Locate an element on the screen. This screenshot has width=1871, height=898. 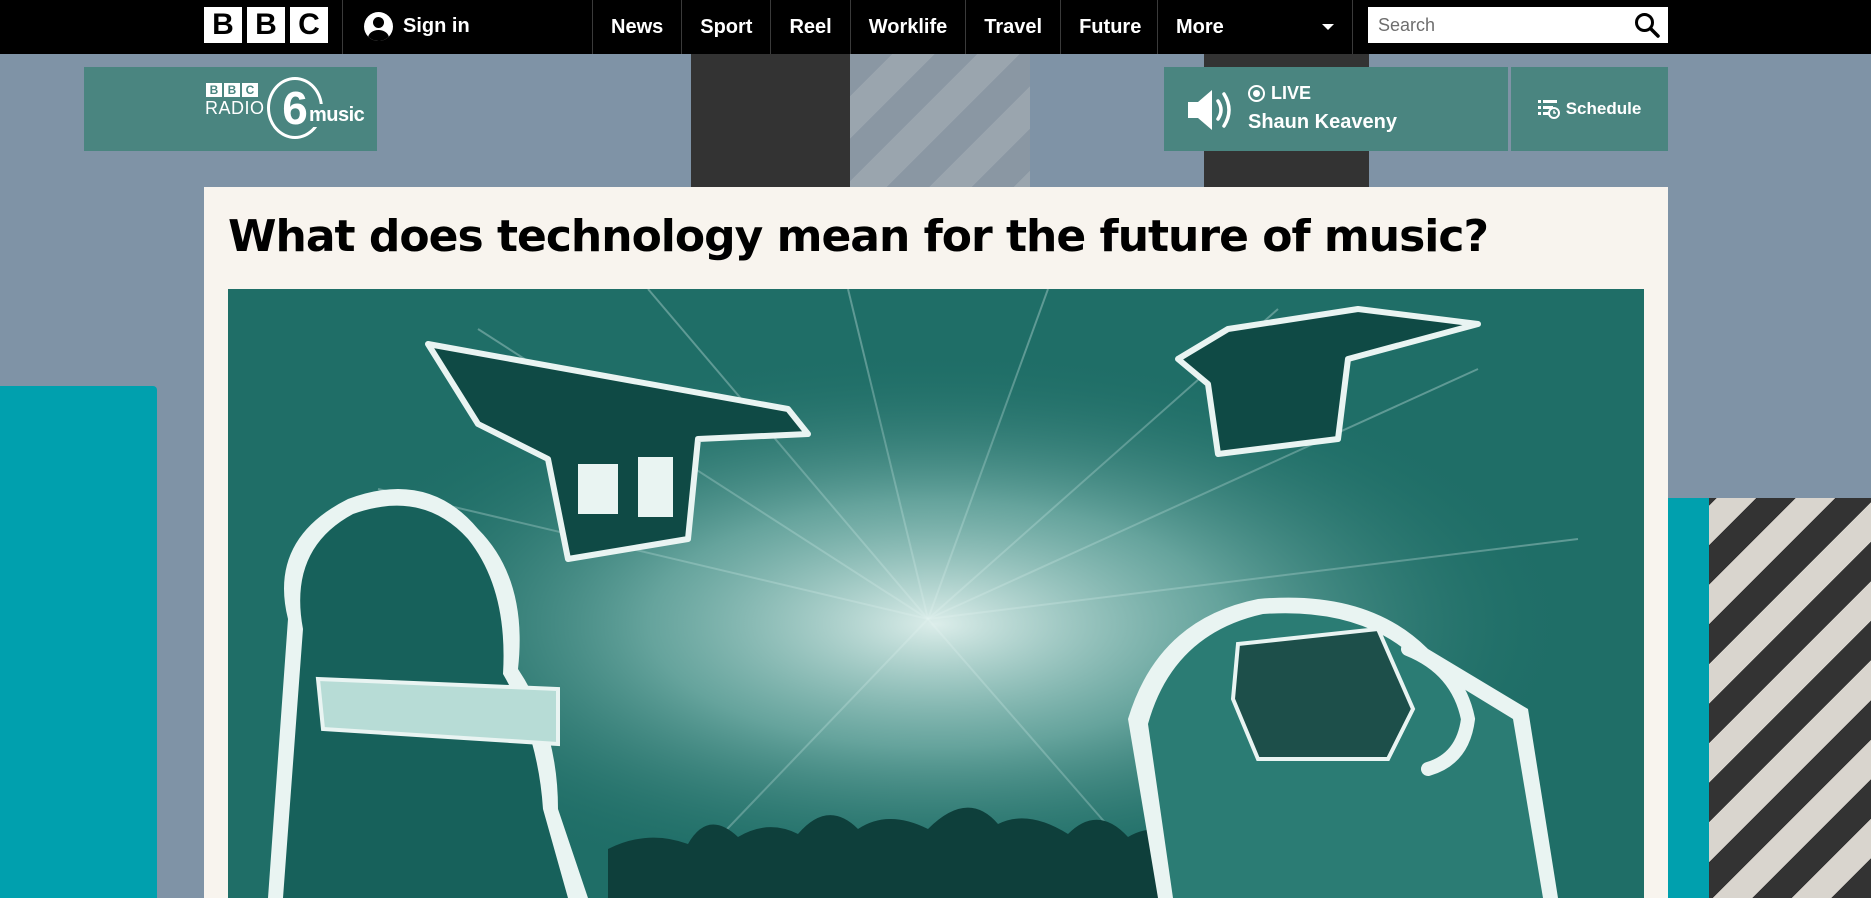
nav-link-future: Future is located at coordinates (1109, 27).